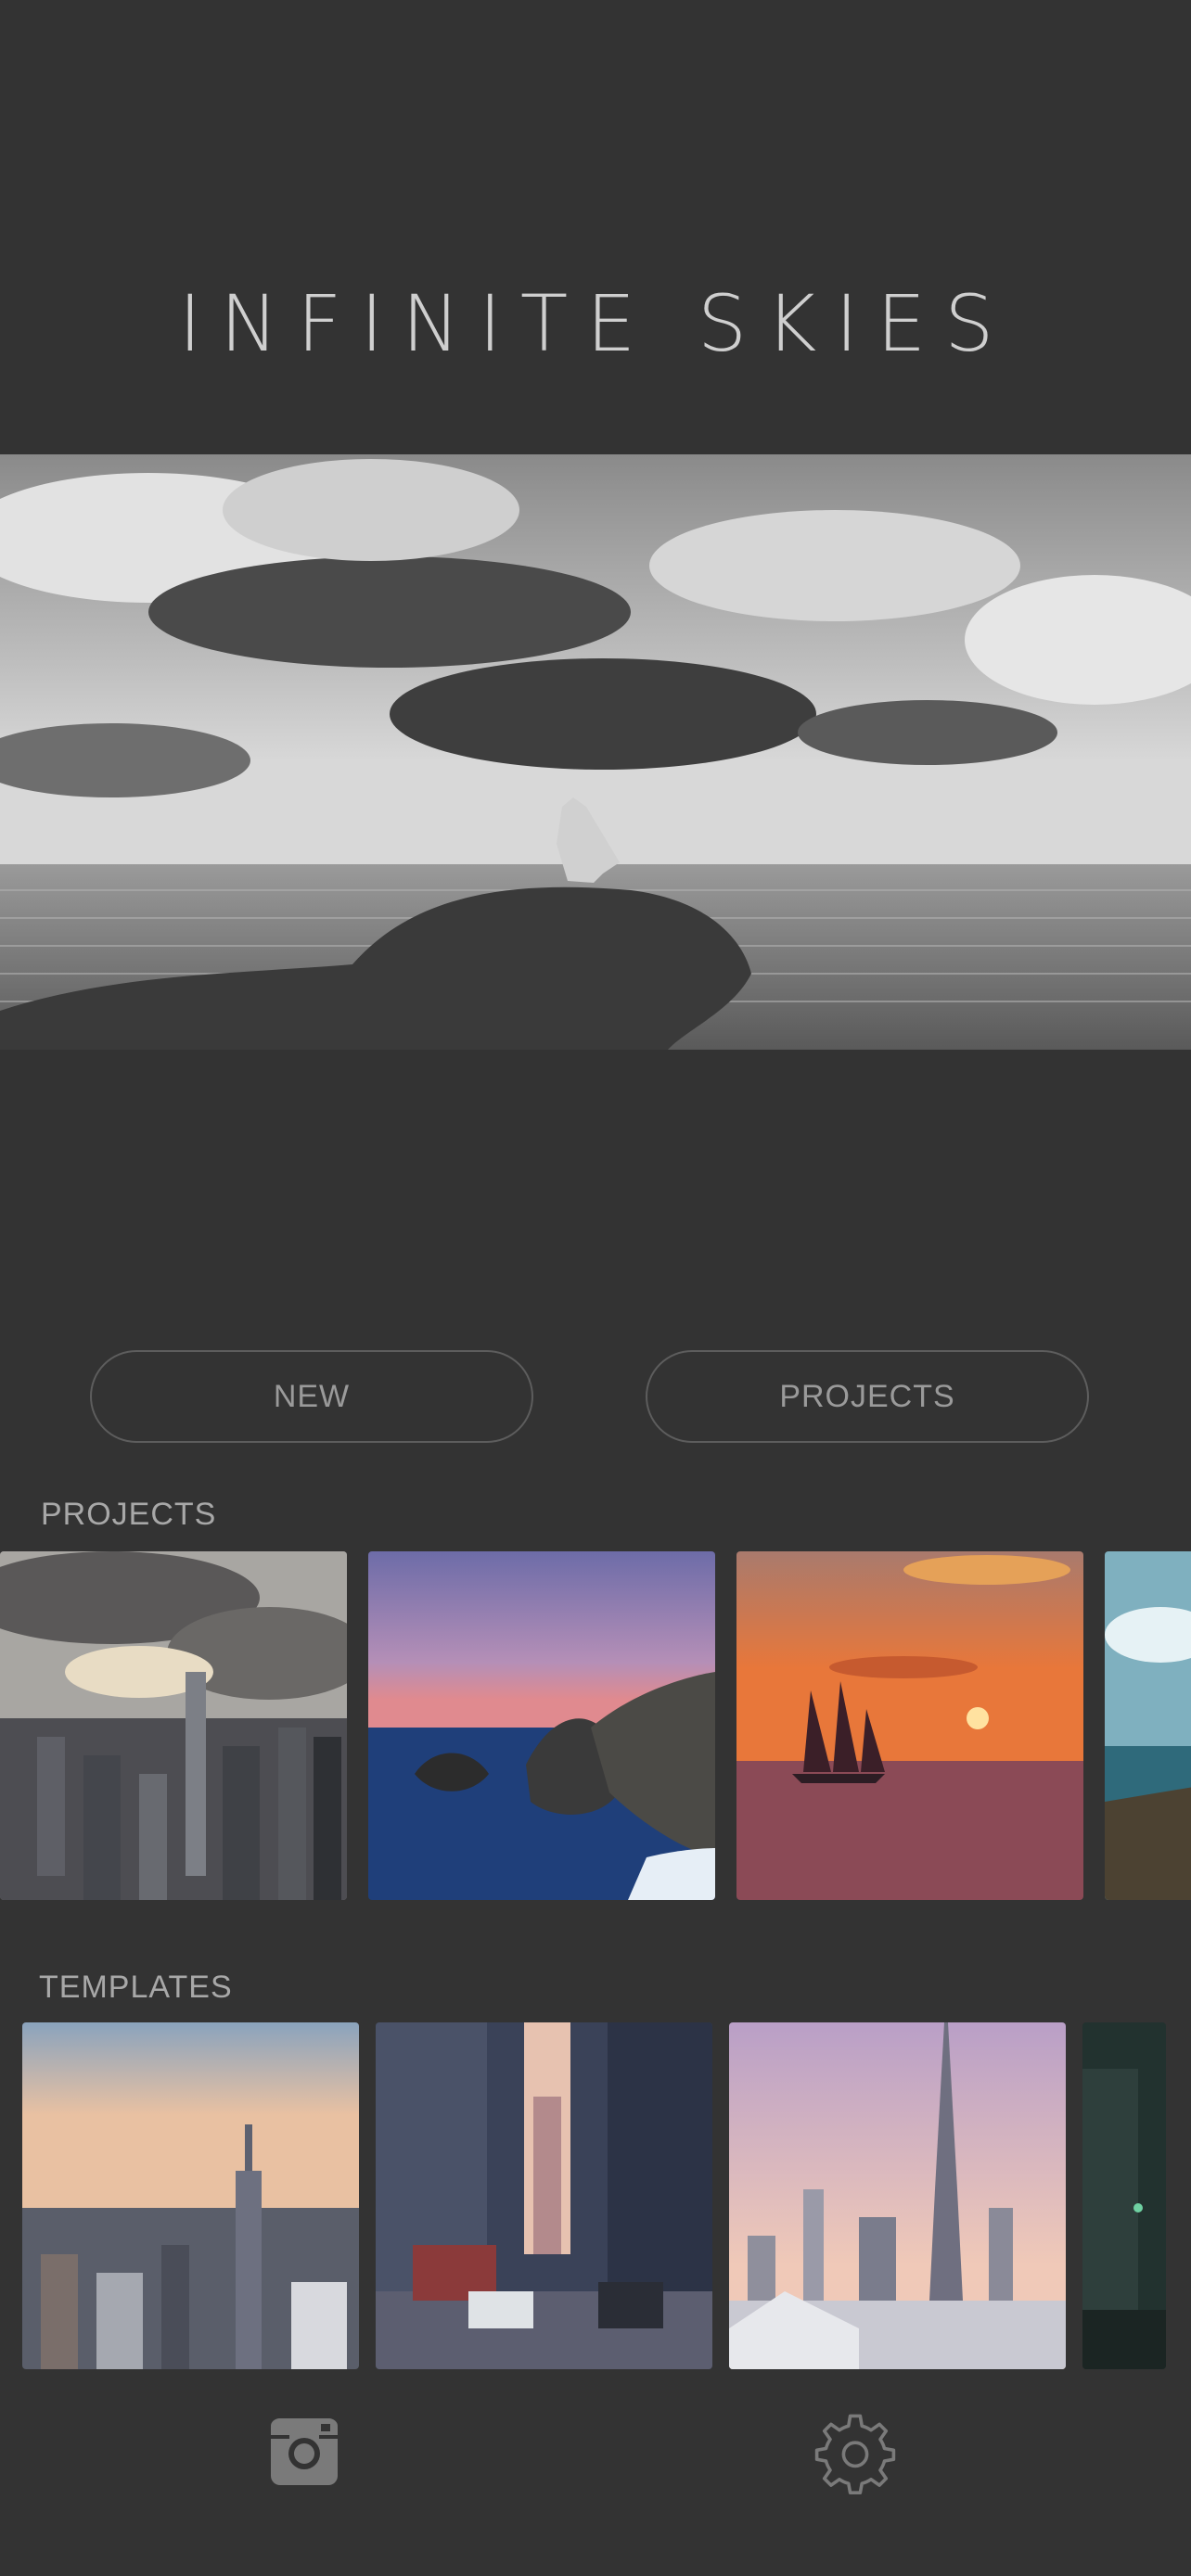  I want to click on projects-button: PROJECTS, so click(868, 1397).